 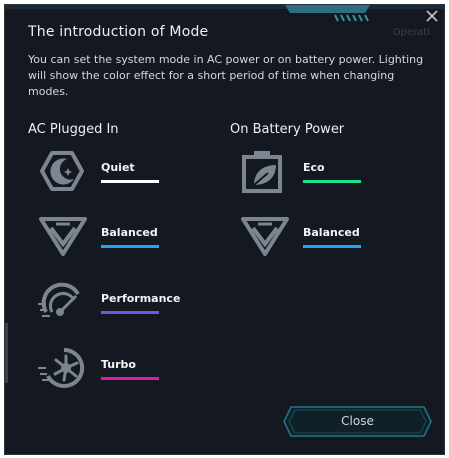 I want to click on close-icon, so click(x=432, y=16).